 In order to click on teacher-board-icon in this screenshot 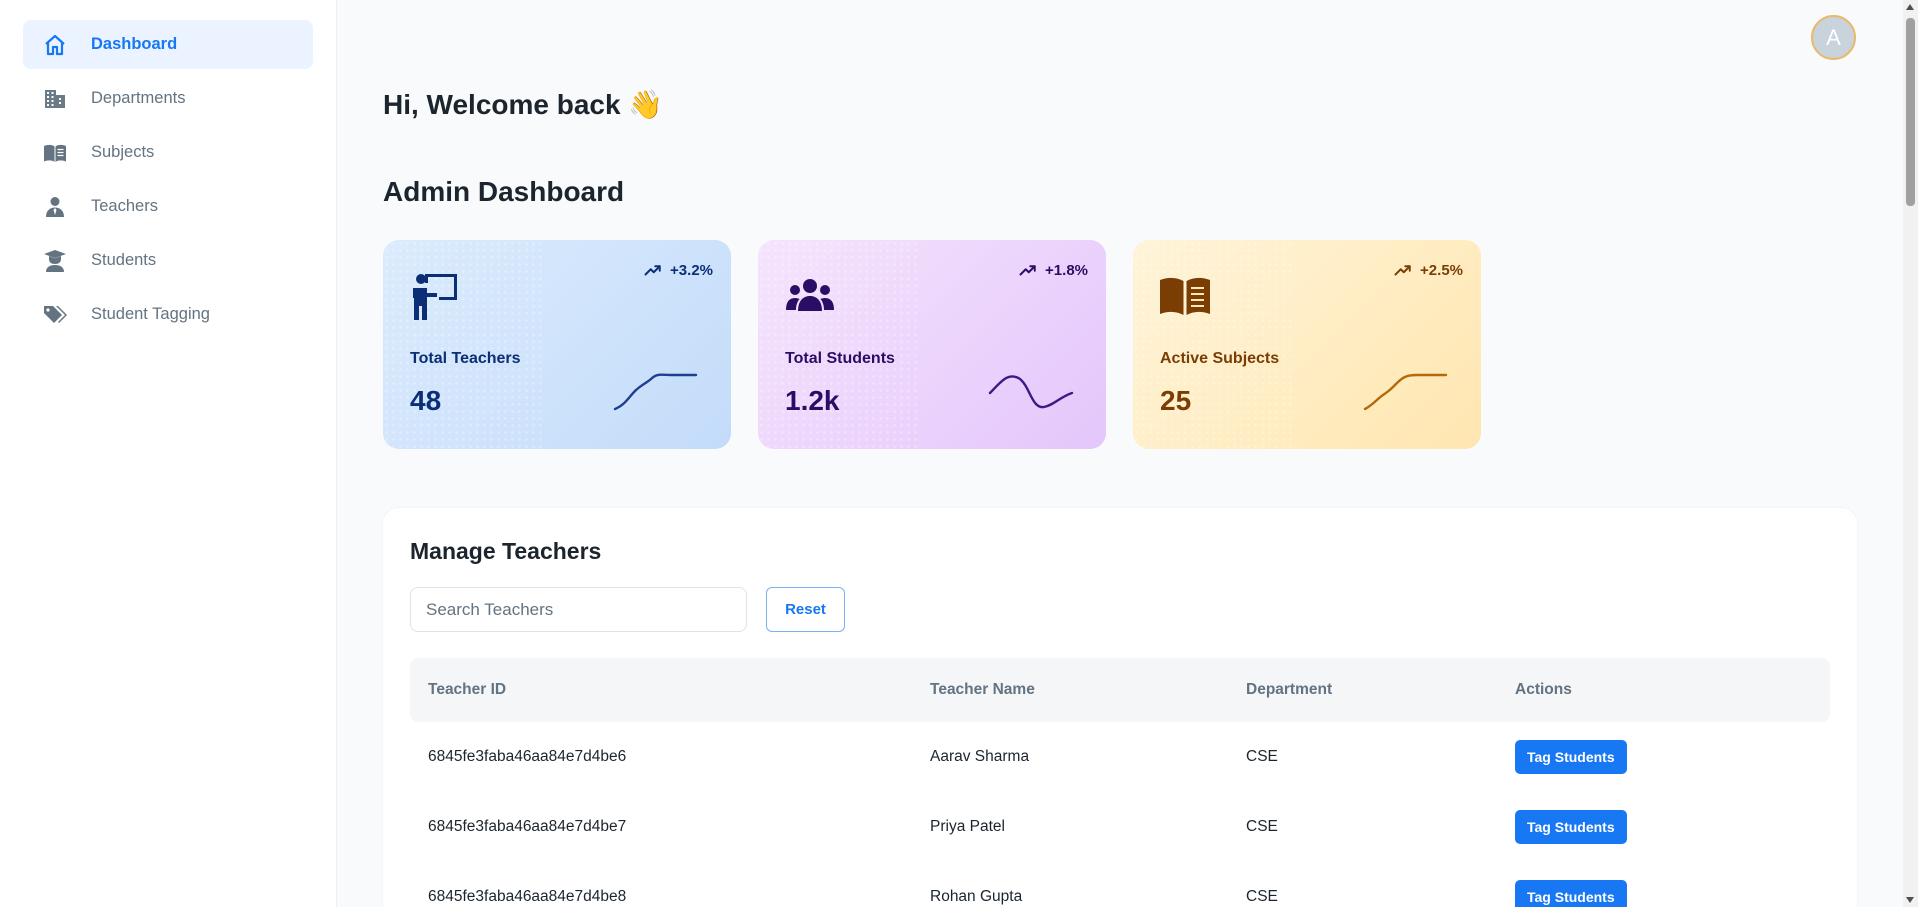, I will do `click(435, 296)`.